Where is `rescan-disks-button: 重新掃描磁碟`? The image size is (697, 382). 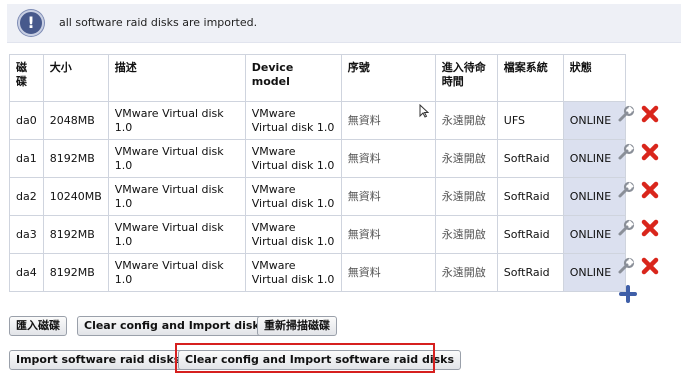 rescan-disks-button: 重新掃描磁碟 is located at coordinates (297, 326).